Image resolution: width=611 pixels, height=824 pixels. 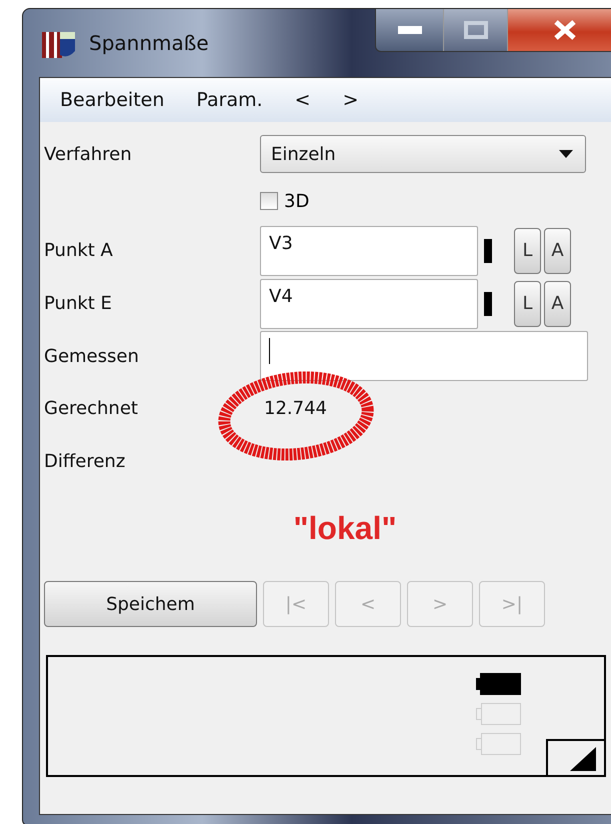 What do you see at coordinates (583, 759) in the screenshot?
I see `resize-triangle-icon` at bounding box center [583, 759].